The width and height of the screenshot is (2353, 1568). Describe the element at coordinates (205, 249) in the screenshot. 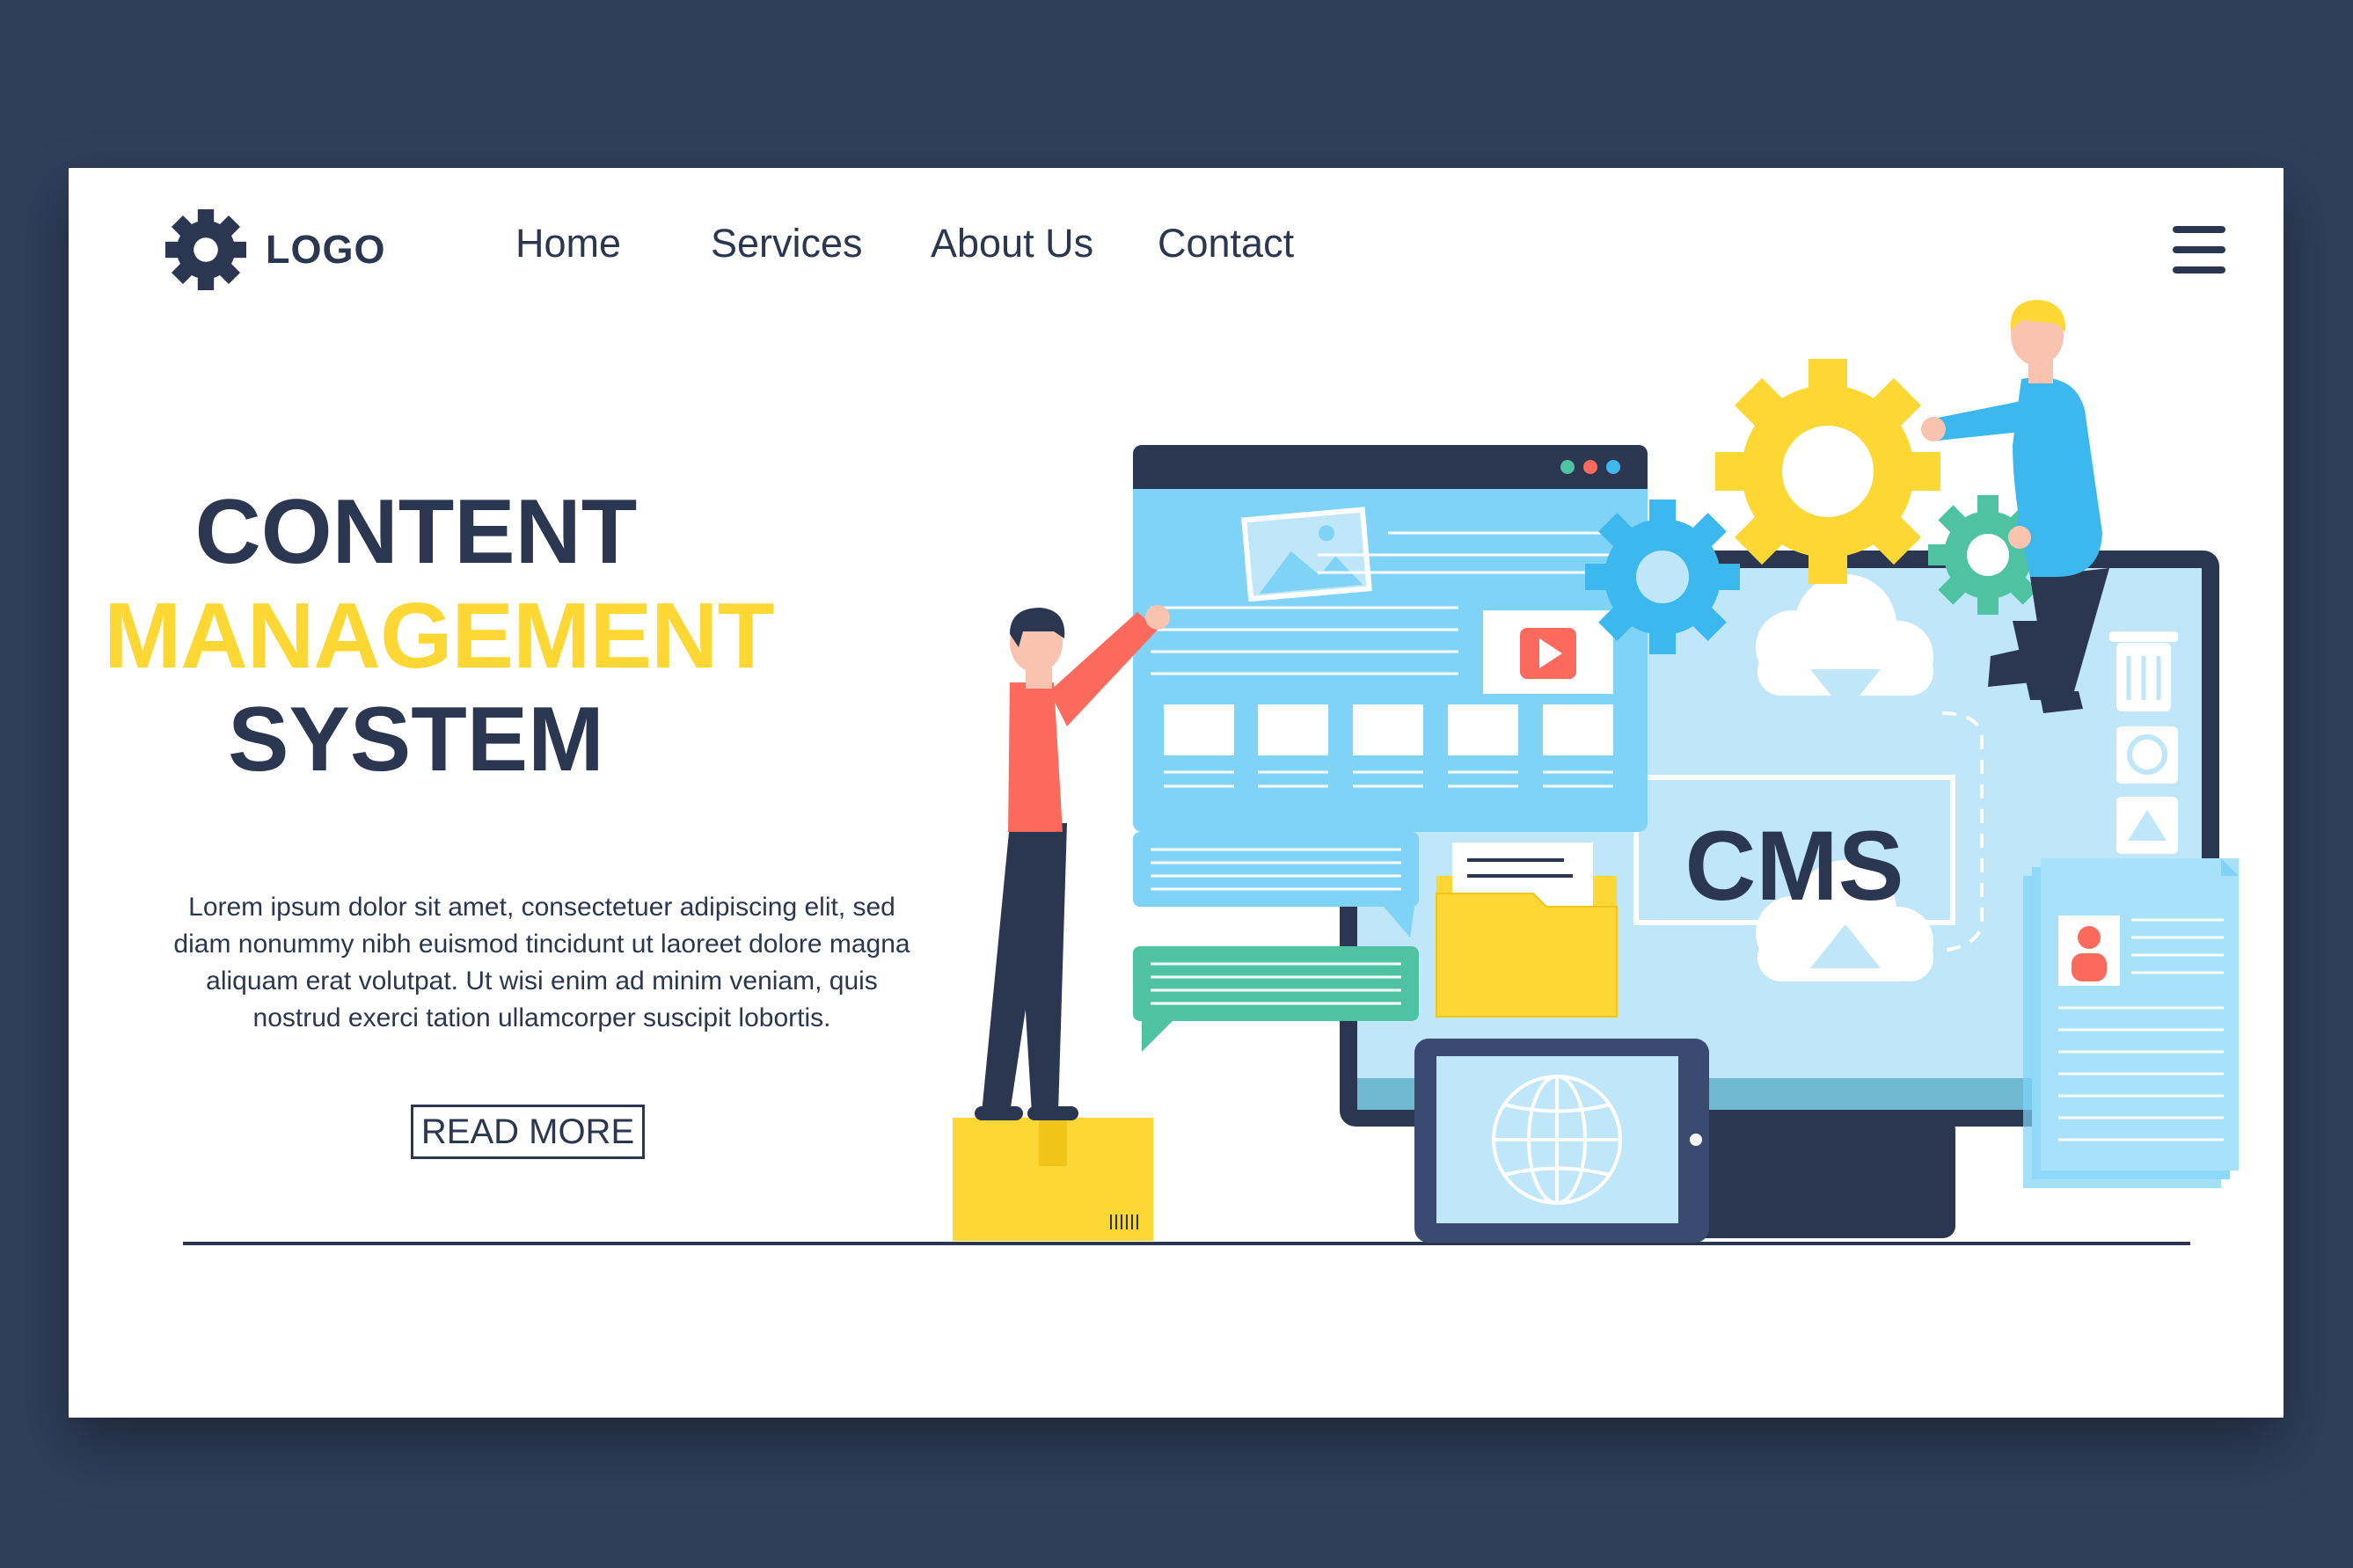

I see `gear-logo-icon` at that location.